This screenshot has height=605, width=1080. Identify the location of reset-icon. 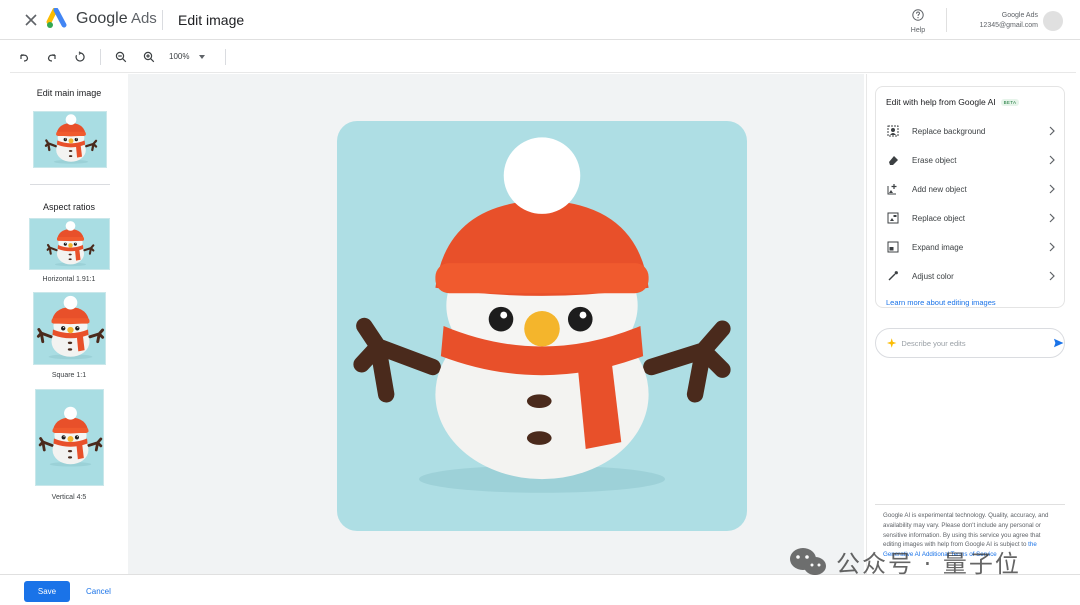
(80, 56).